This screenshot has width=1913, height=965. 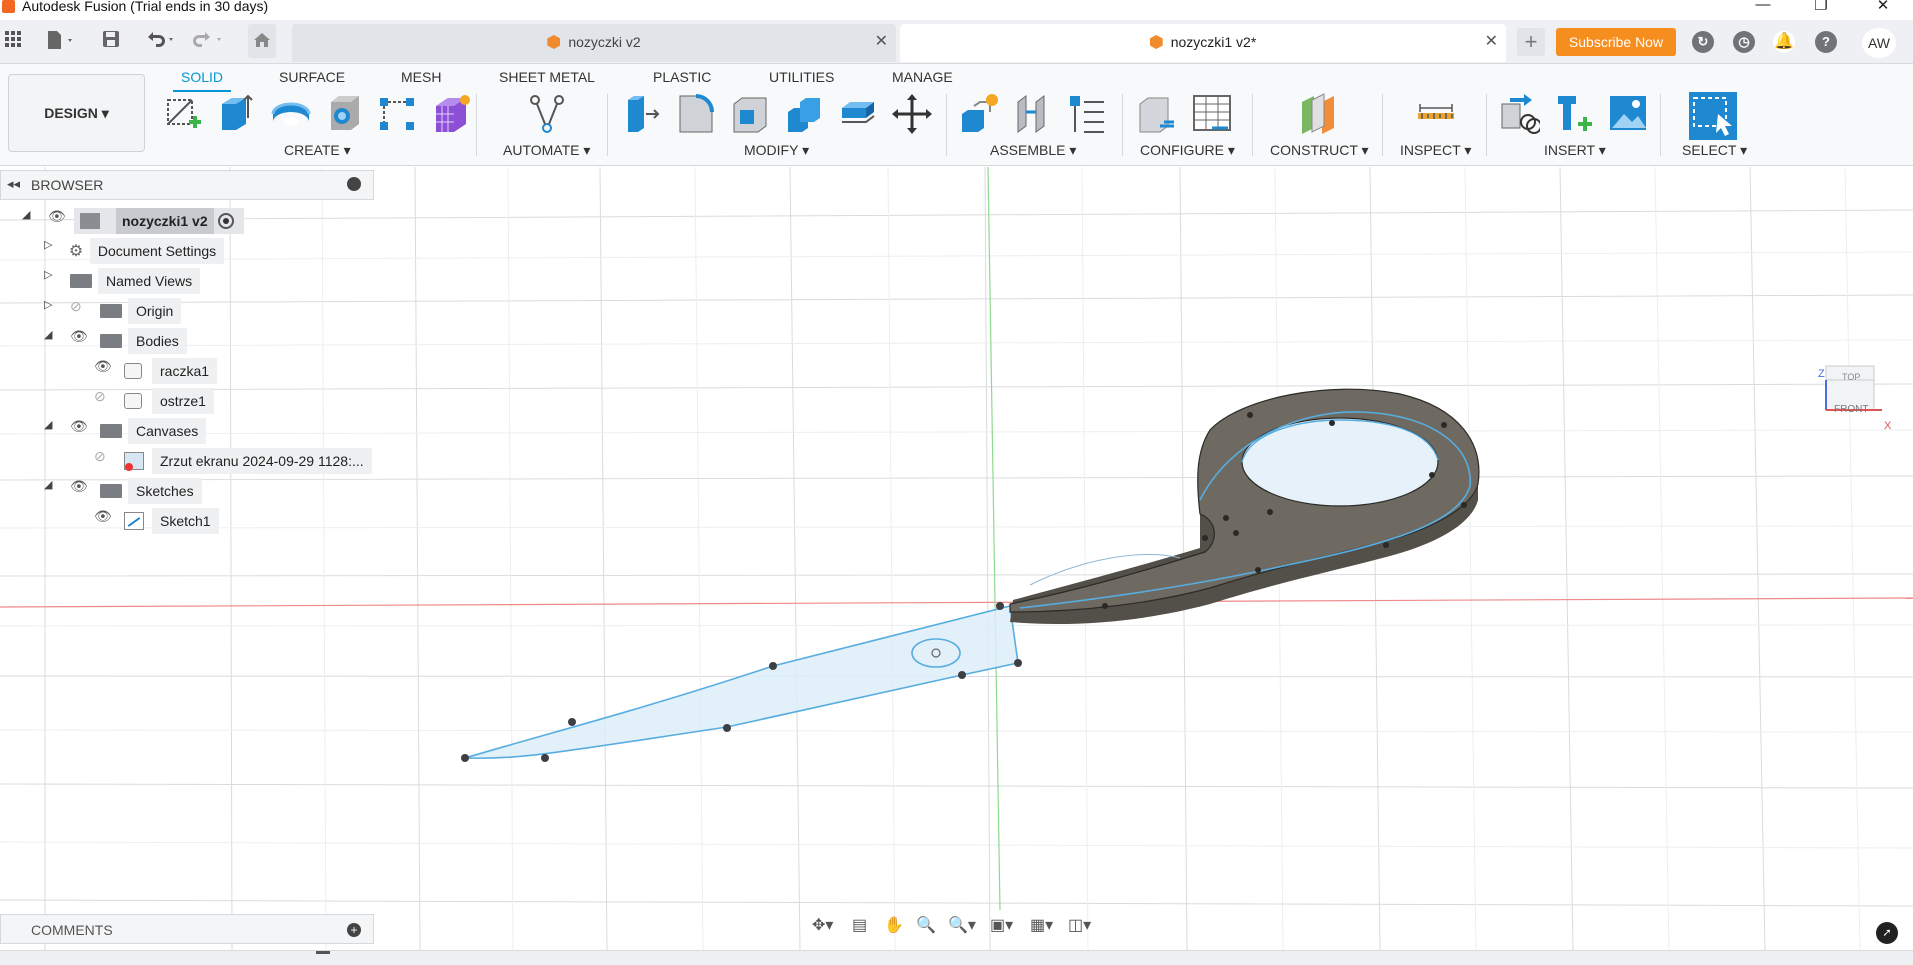 I want to click on look-at-icon: ▤, so click(x=859, y=925).